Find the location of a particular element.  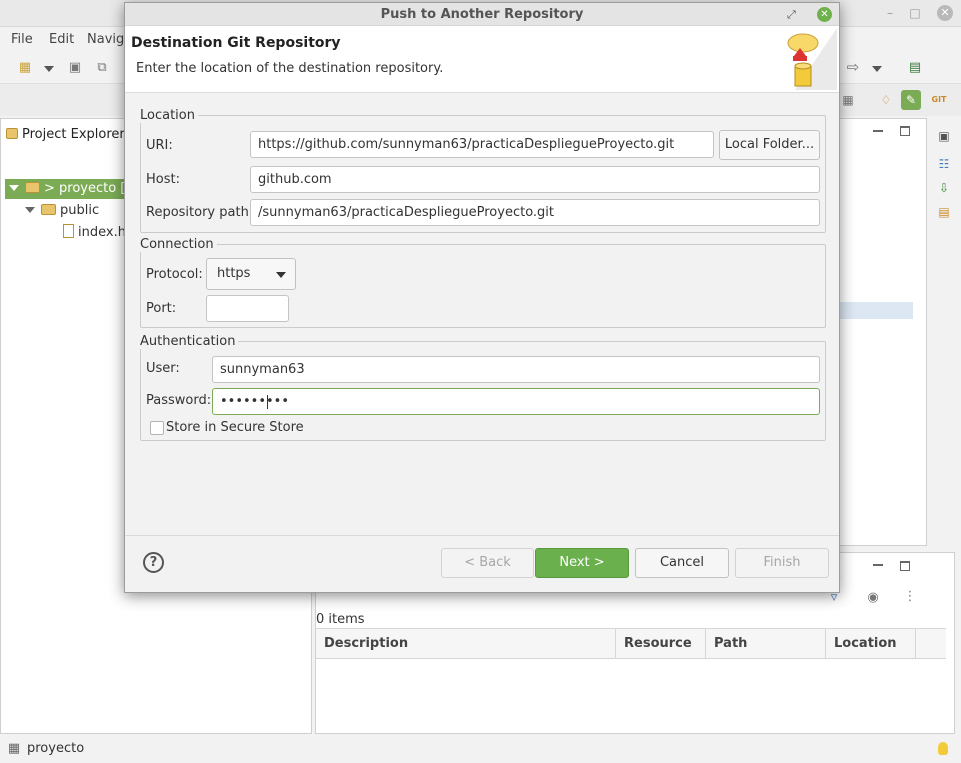

lightbulb-icon is located at coordinates (943, 748).